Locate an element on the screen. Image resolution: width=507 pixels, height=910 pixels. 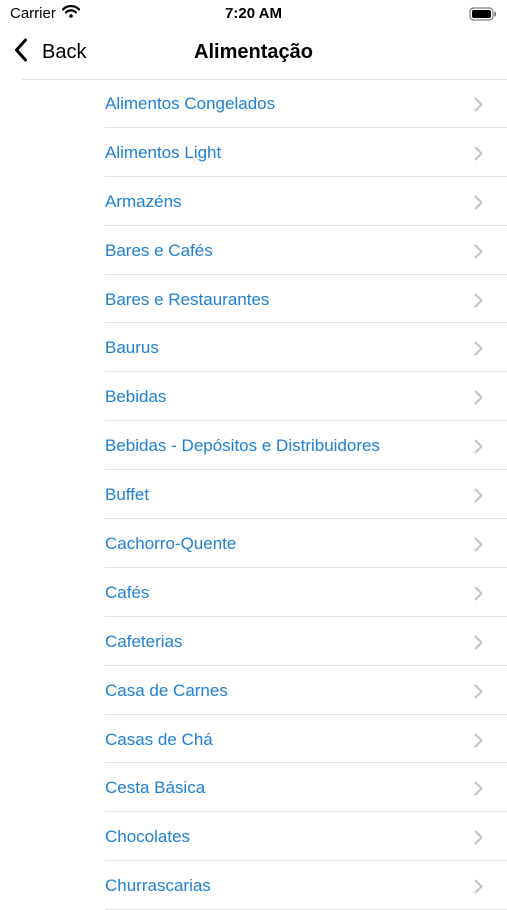
list-item: Bares e Cafés is located at coordinates (306, 250).